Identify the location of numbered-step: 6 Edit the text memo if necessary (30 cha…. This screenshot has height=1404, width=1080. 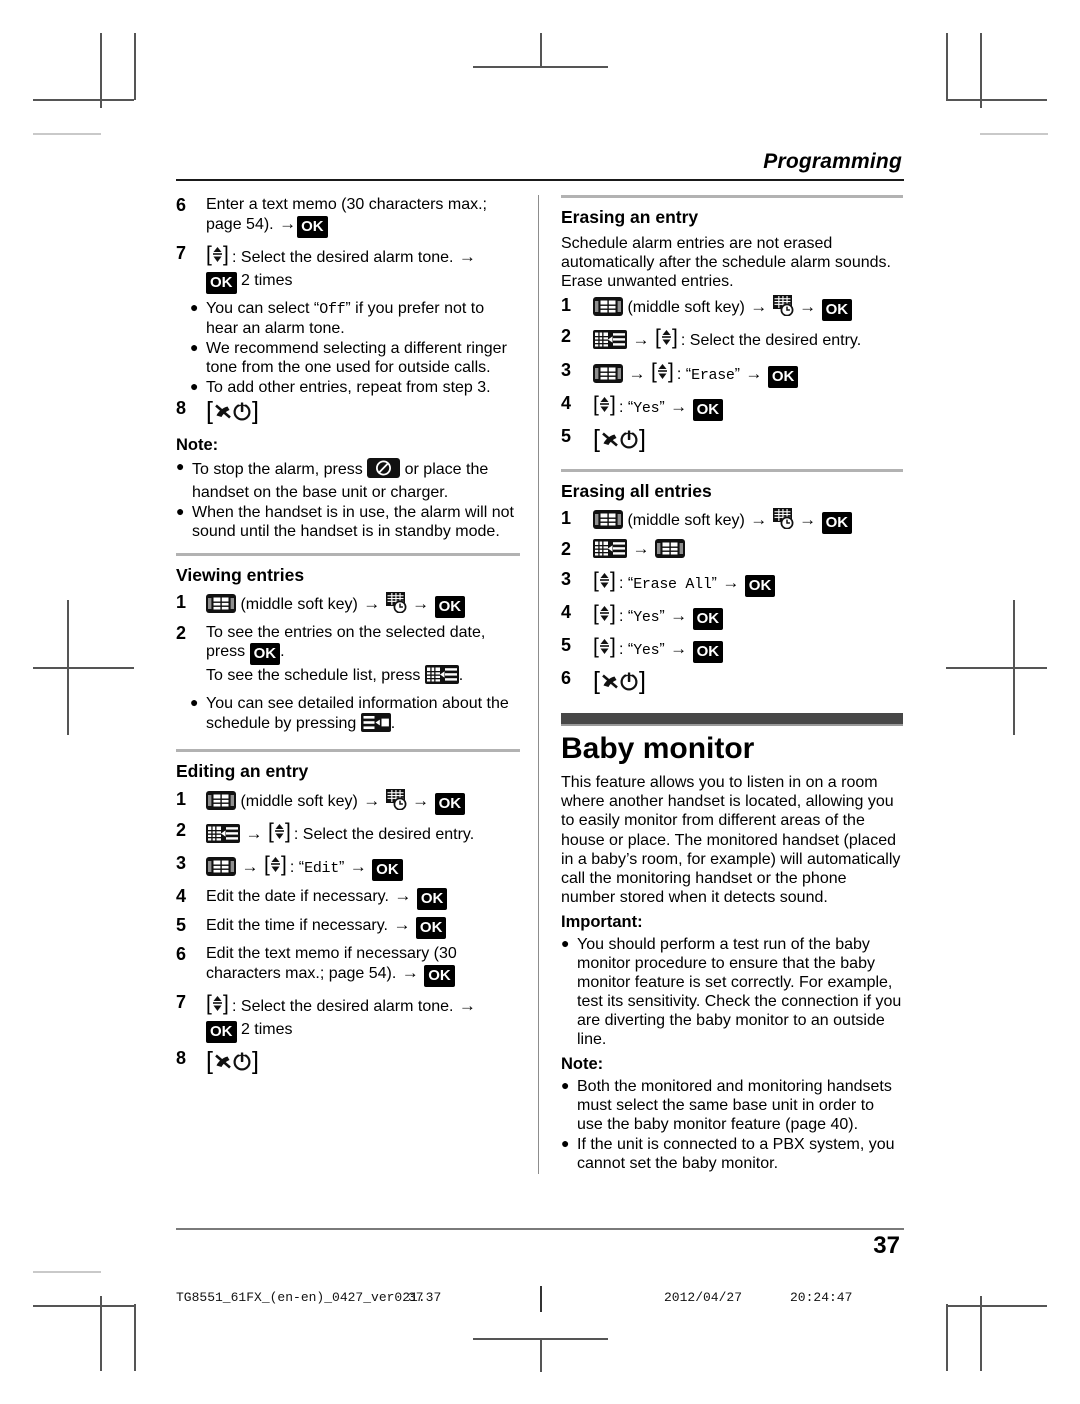
(348, 966).